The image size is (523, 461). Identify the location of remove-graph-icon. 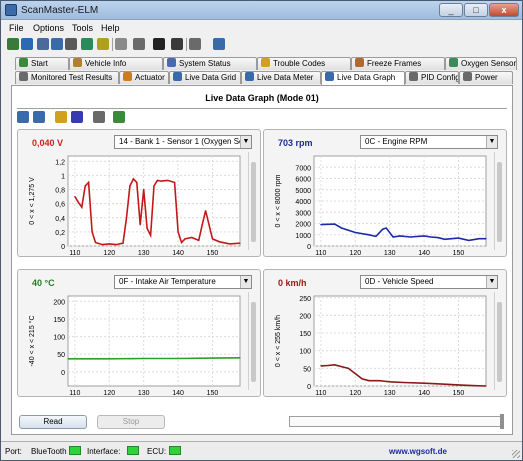
(39, 117).